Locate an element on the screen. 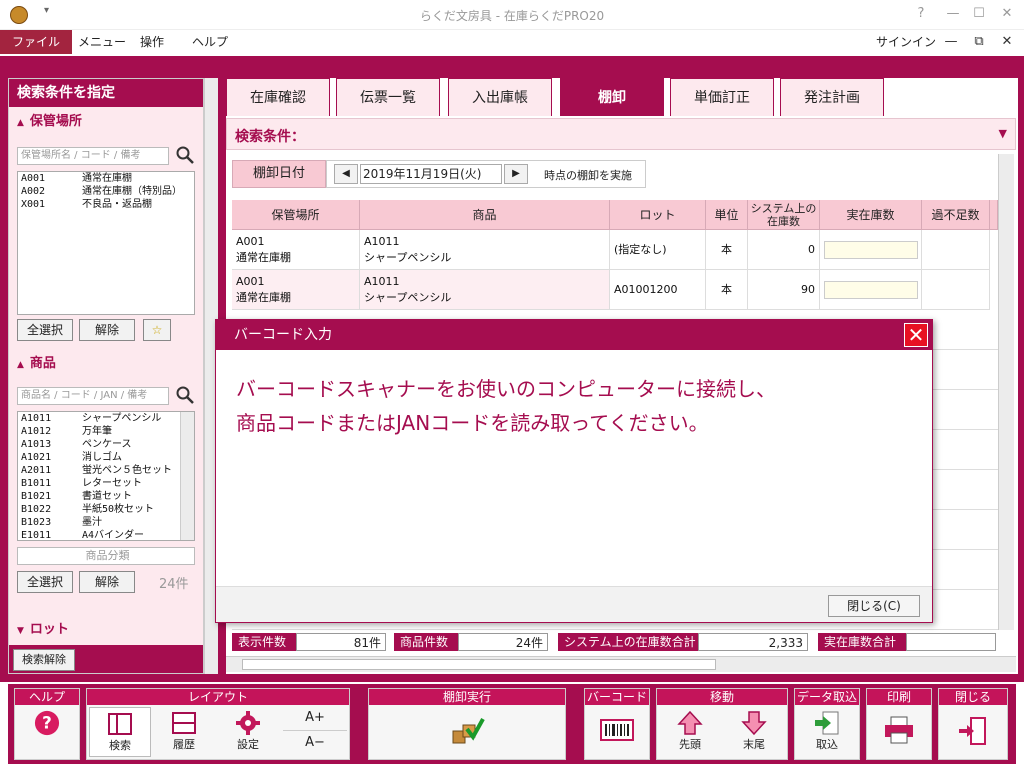 The width and height of the screenshot is (1024, 768). product-count-value: 24件 is located at coordinates (503, 642).